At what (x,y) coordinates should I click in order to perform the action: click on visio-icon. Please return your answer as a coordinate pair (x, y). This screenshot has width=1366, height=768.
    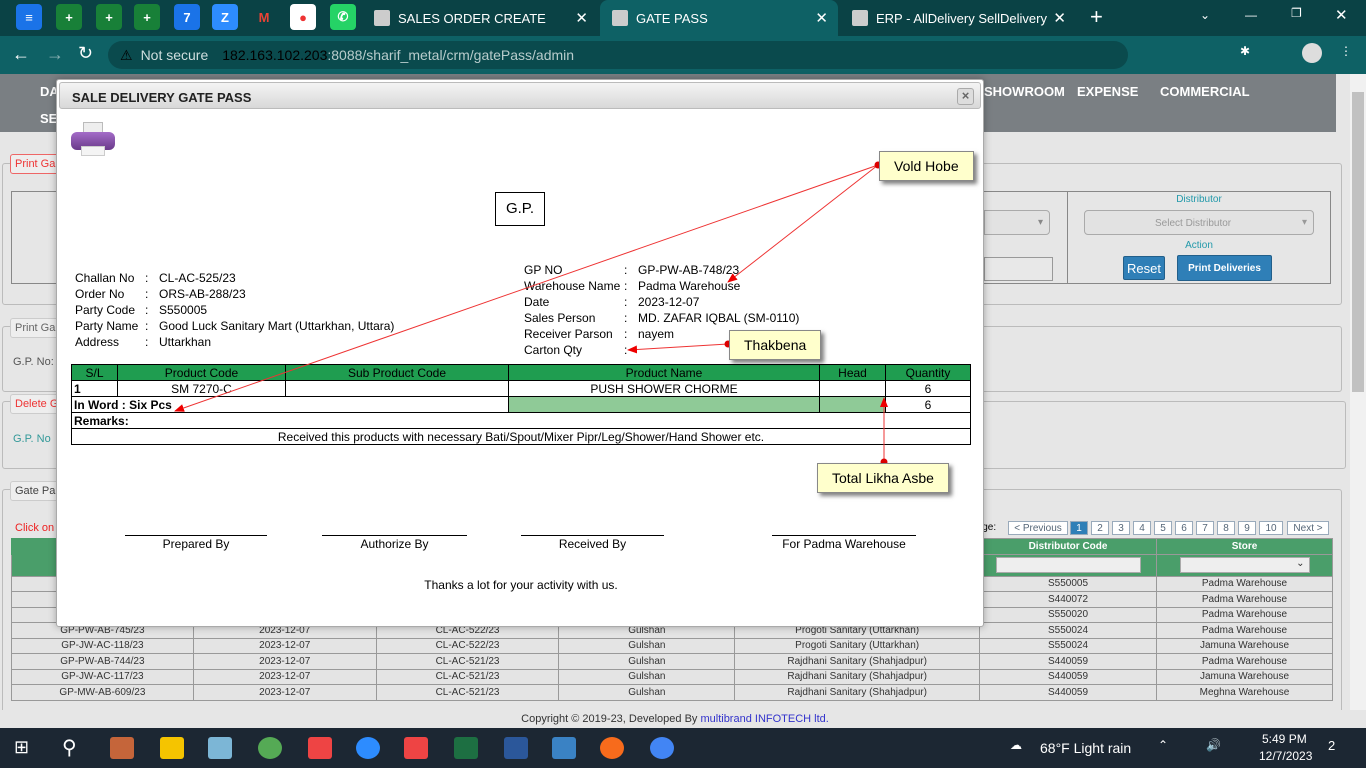
    Looking at the image, I should click on (516, 748).